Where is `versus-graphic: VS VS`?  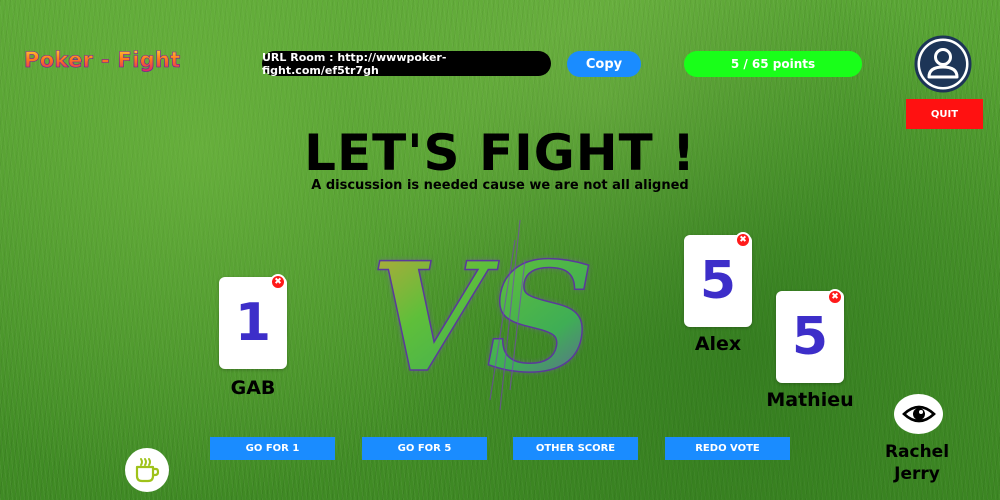 versus-graphic: VS VS is located at coordinates (482, 315).